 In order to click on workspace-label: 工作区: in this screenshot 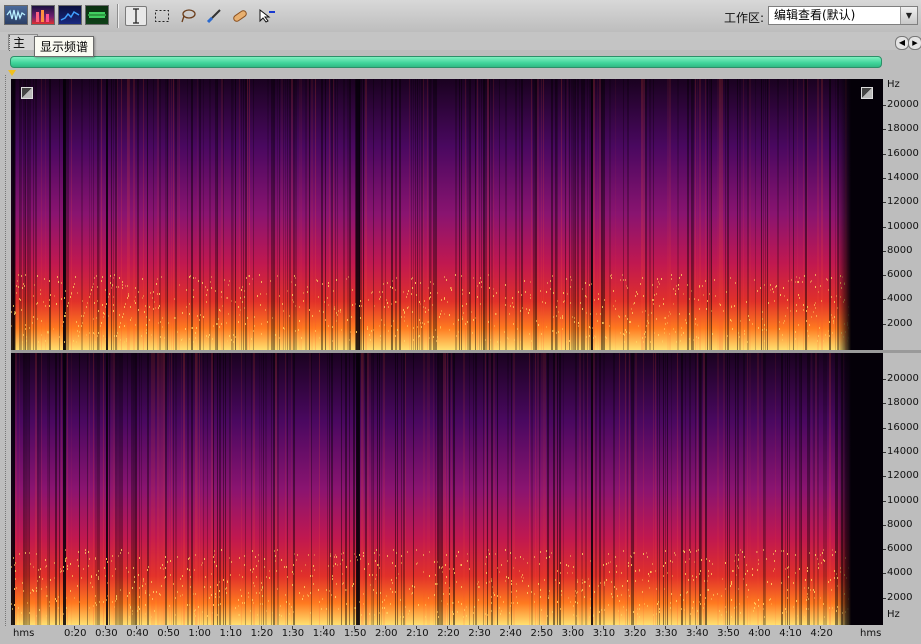, I will do `click(744, 18)`.